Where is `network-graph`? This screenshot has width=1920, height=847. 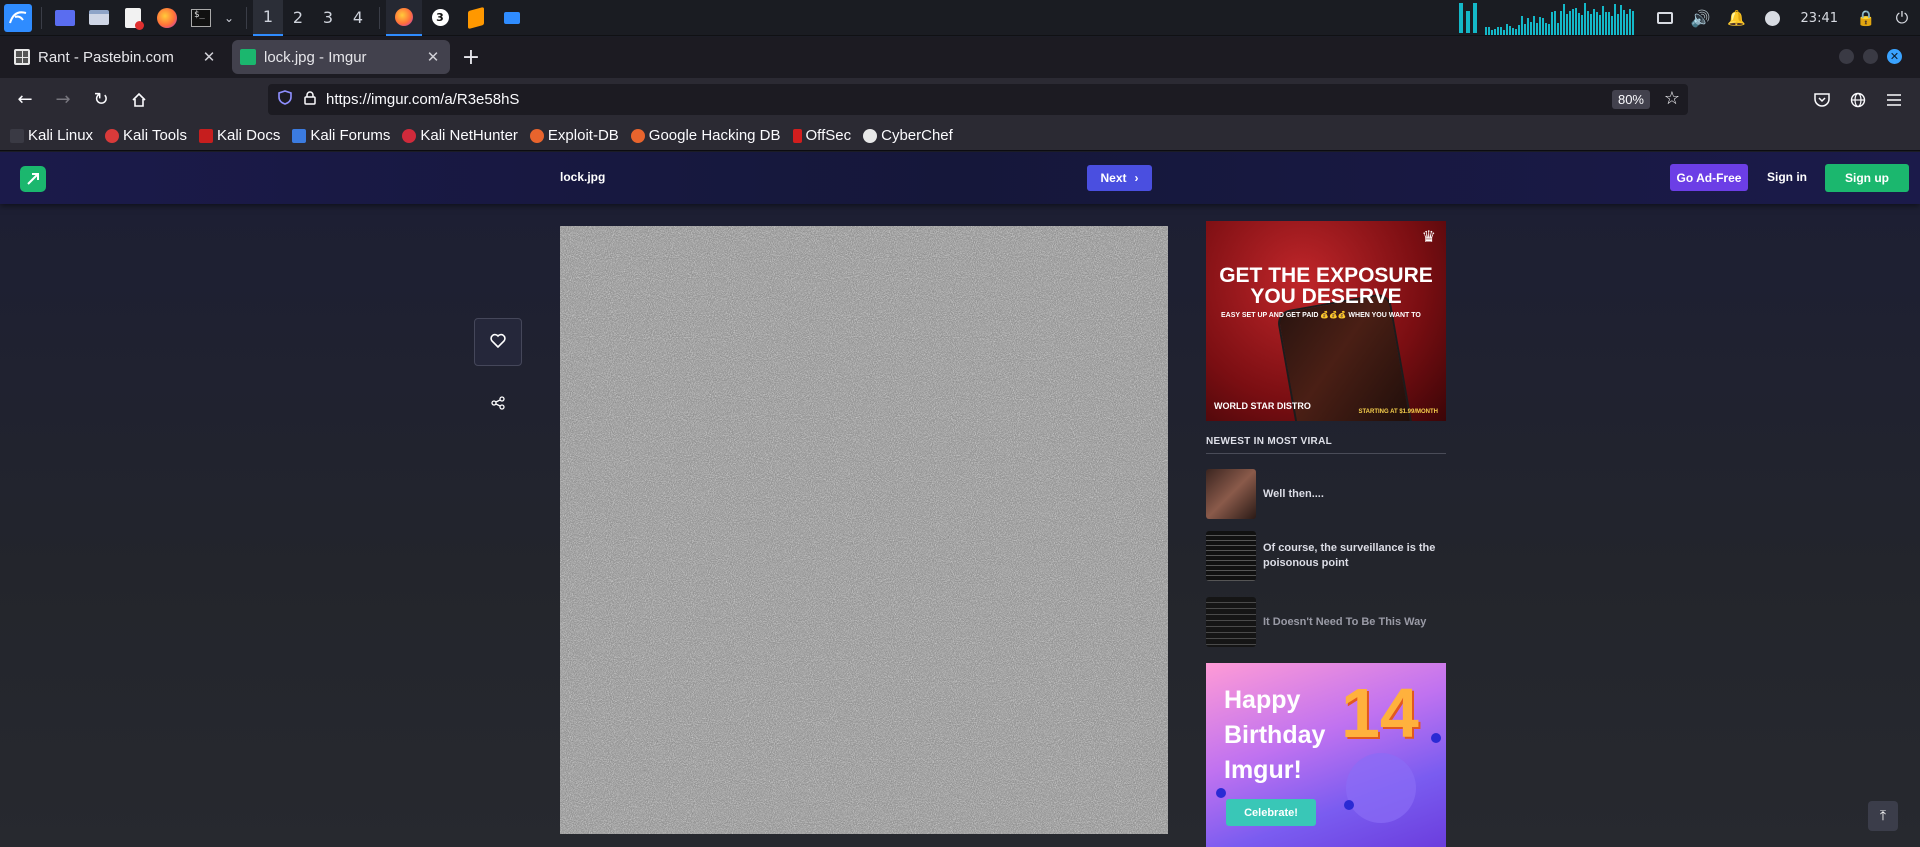 network-graph is located at coordinates (1559, 18).